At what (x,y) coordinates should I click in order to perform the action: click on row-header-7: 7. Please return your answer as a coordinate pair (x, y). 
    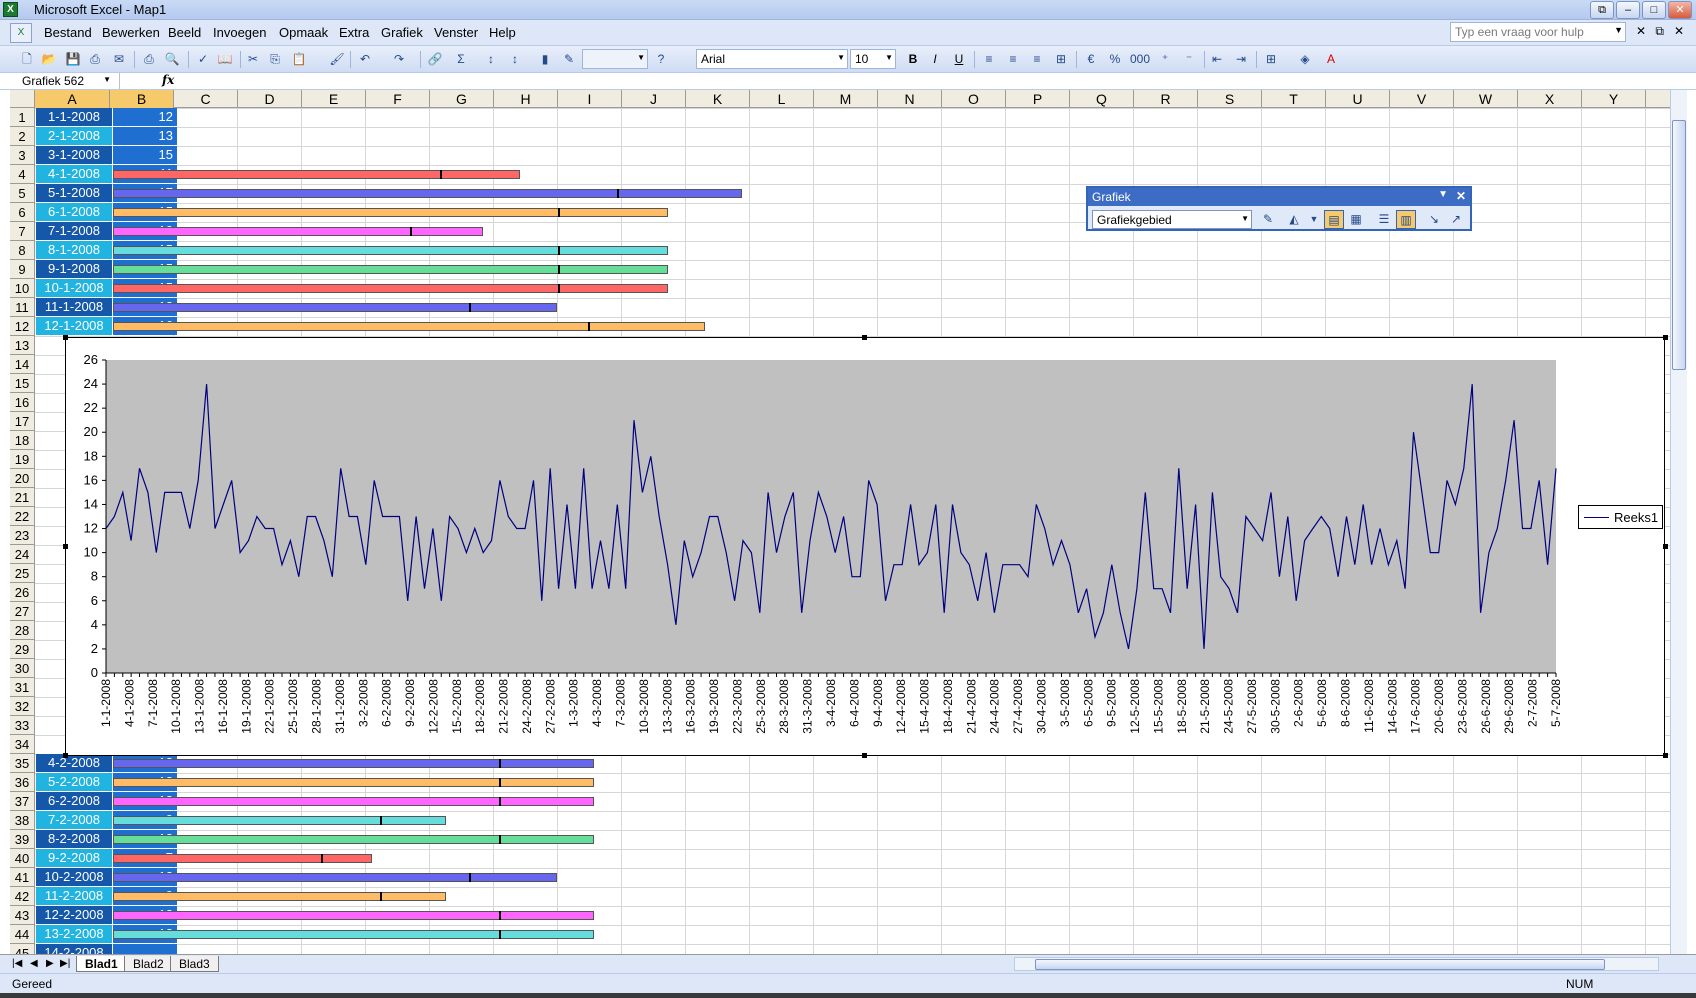
    Looking at the image, I should click on (22, 231).